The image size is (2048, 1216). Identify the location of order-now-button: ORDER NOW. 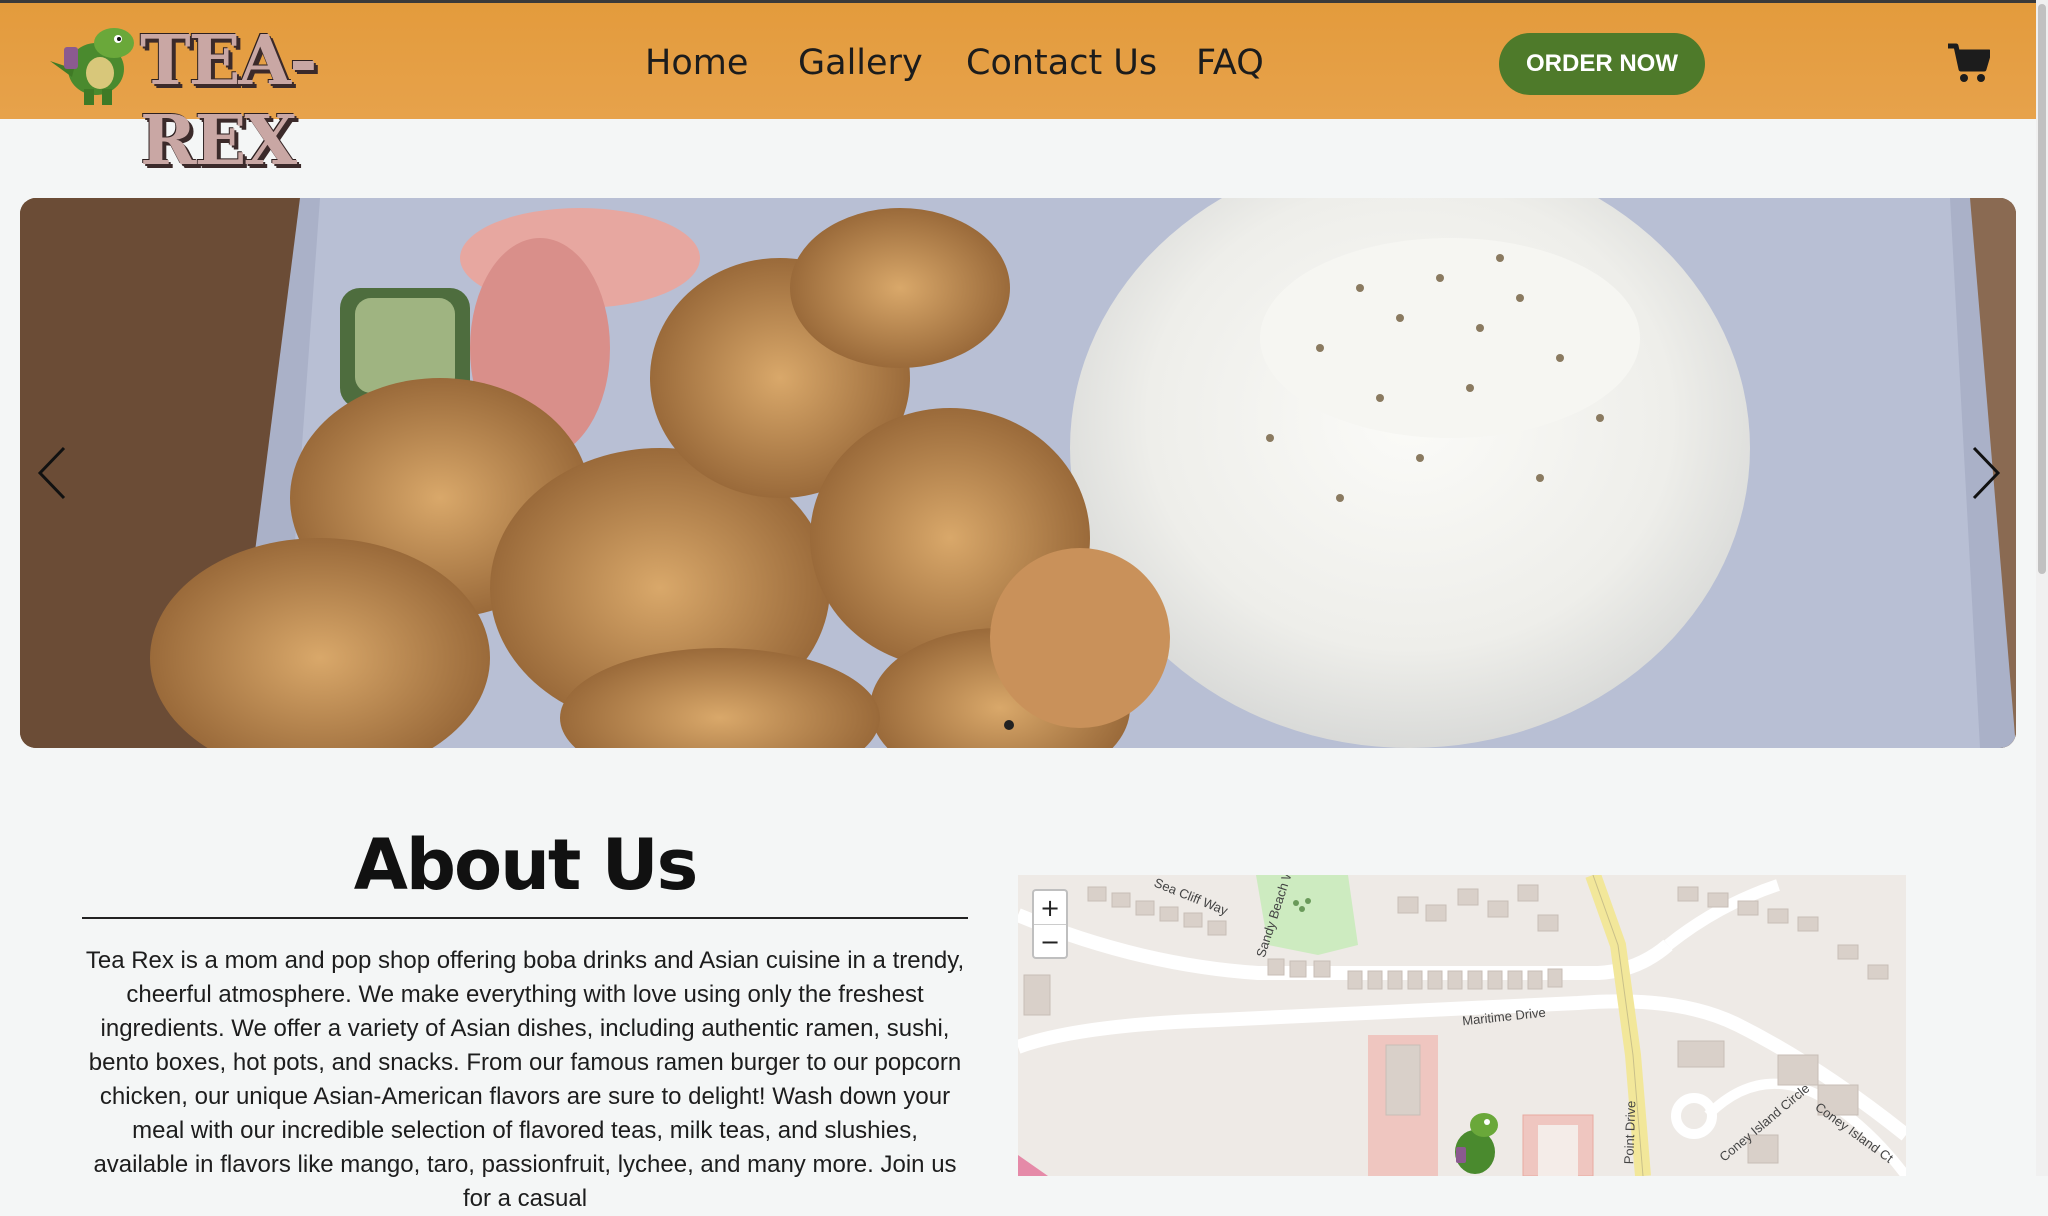
(1602, 64).